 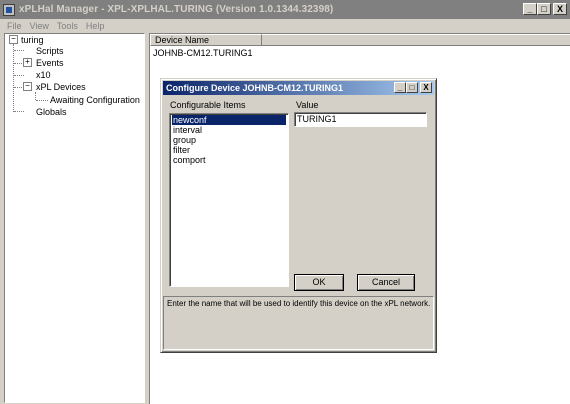 What do you see at coordinates (50, 51) in the screenshot?
I see `tree-item-scripts: Scripts` at bounding box center [50, 51].